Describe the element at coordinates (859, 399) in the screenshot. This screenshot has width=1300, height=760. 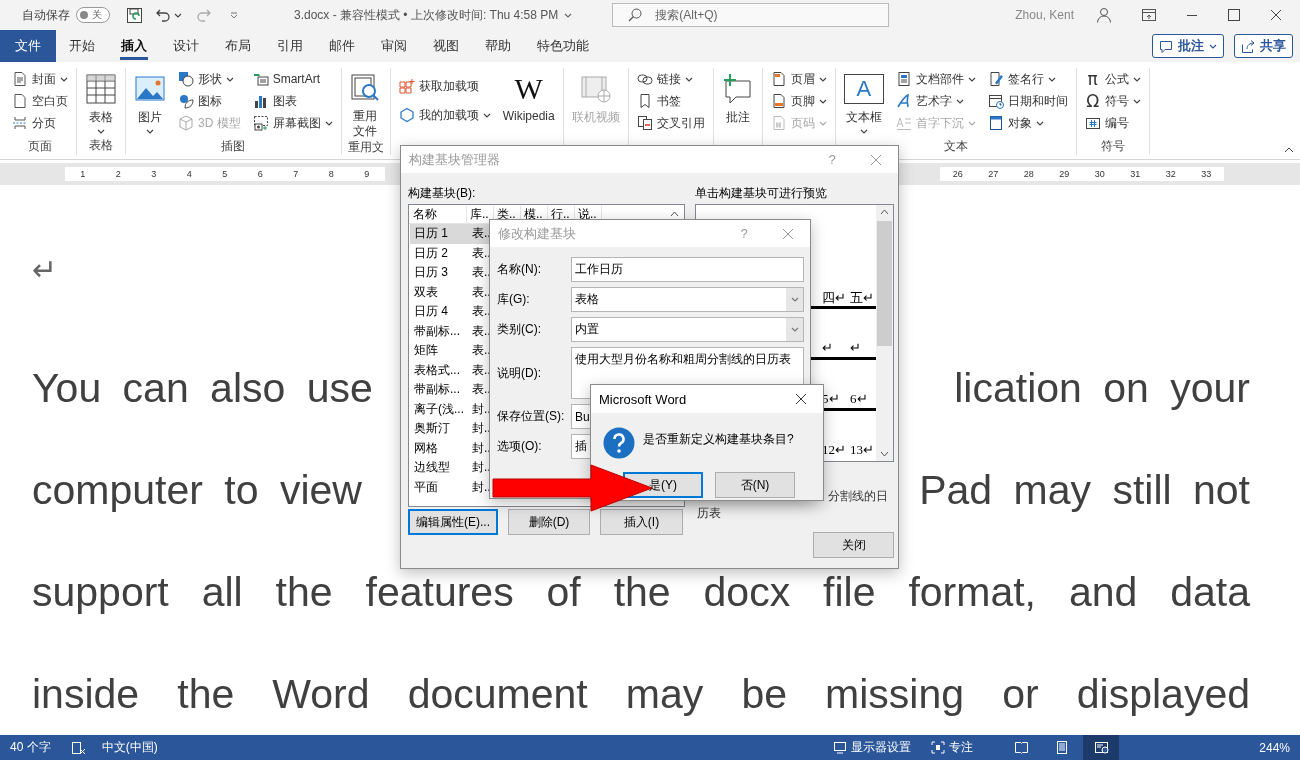
I see `preview-text: 6↵` at that location.